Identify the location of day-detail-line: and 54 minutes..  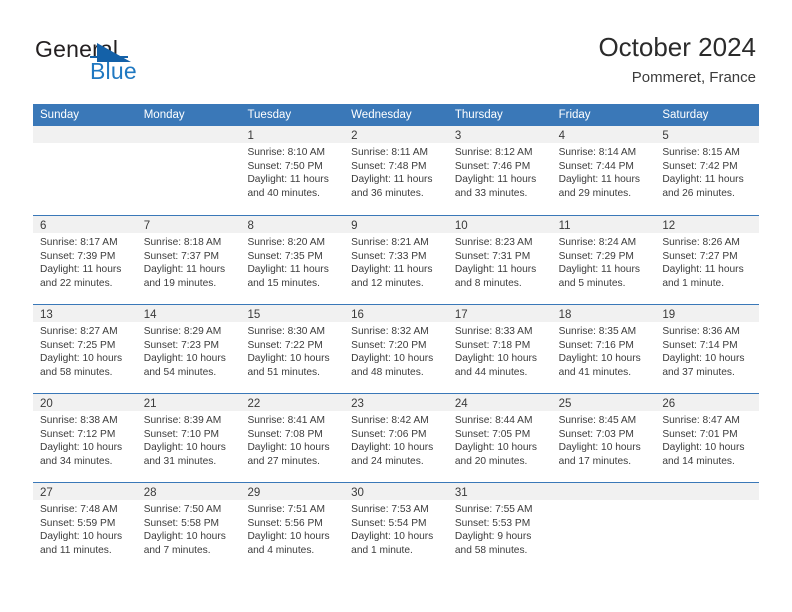
(180, 372).